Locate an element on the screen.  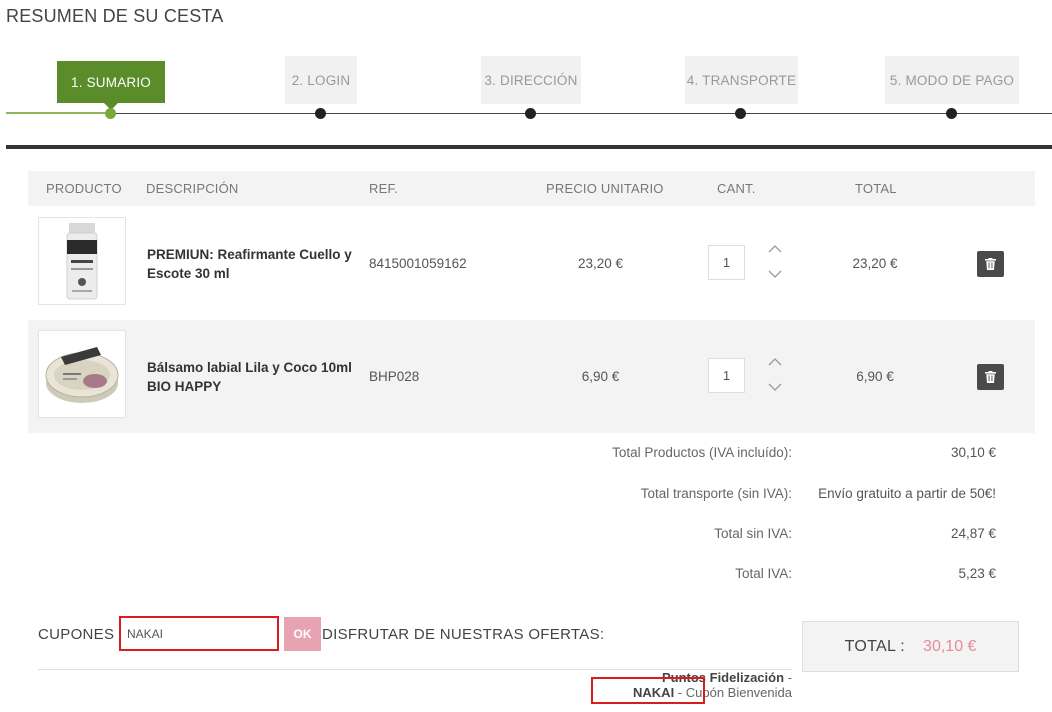
step-dot-direccion is located at coordinates (530, 113).